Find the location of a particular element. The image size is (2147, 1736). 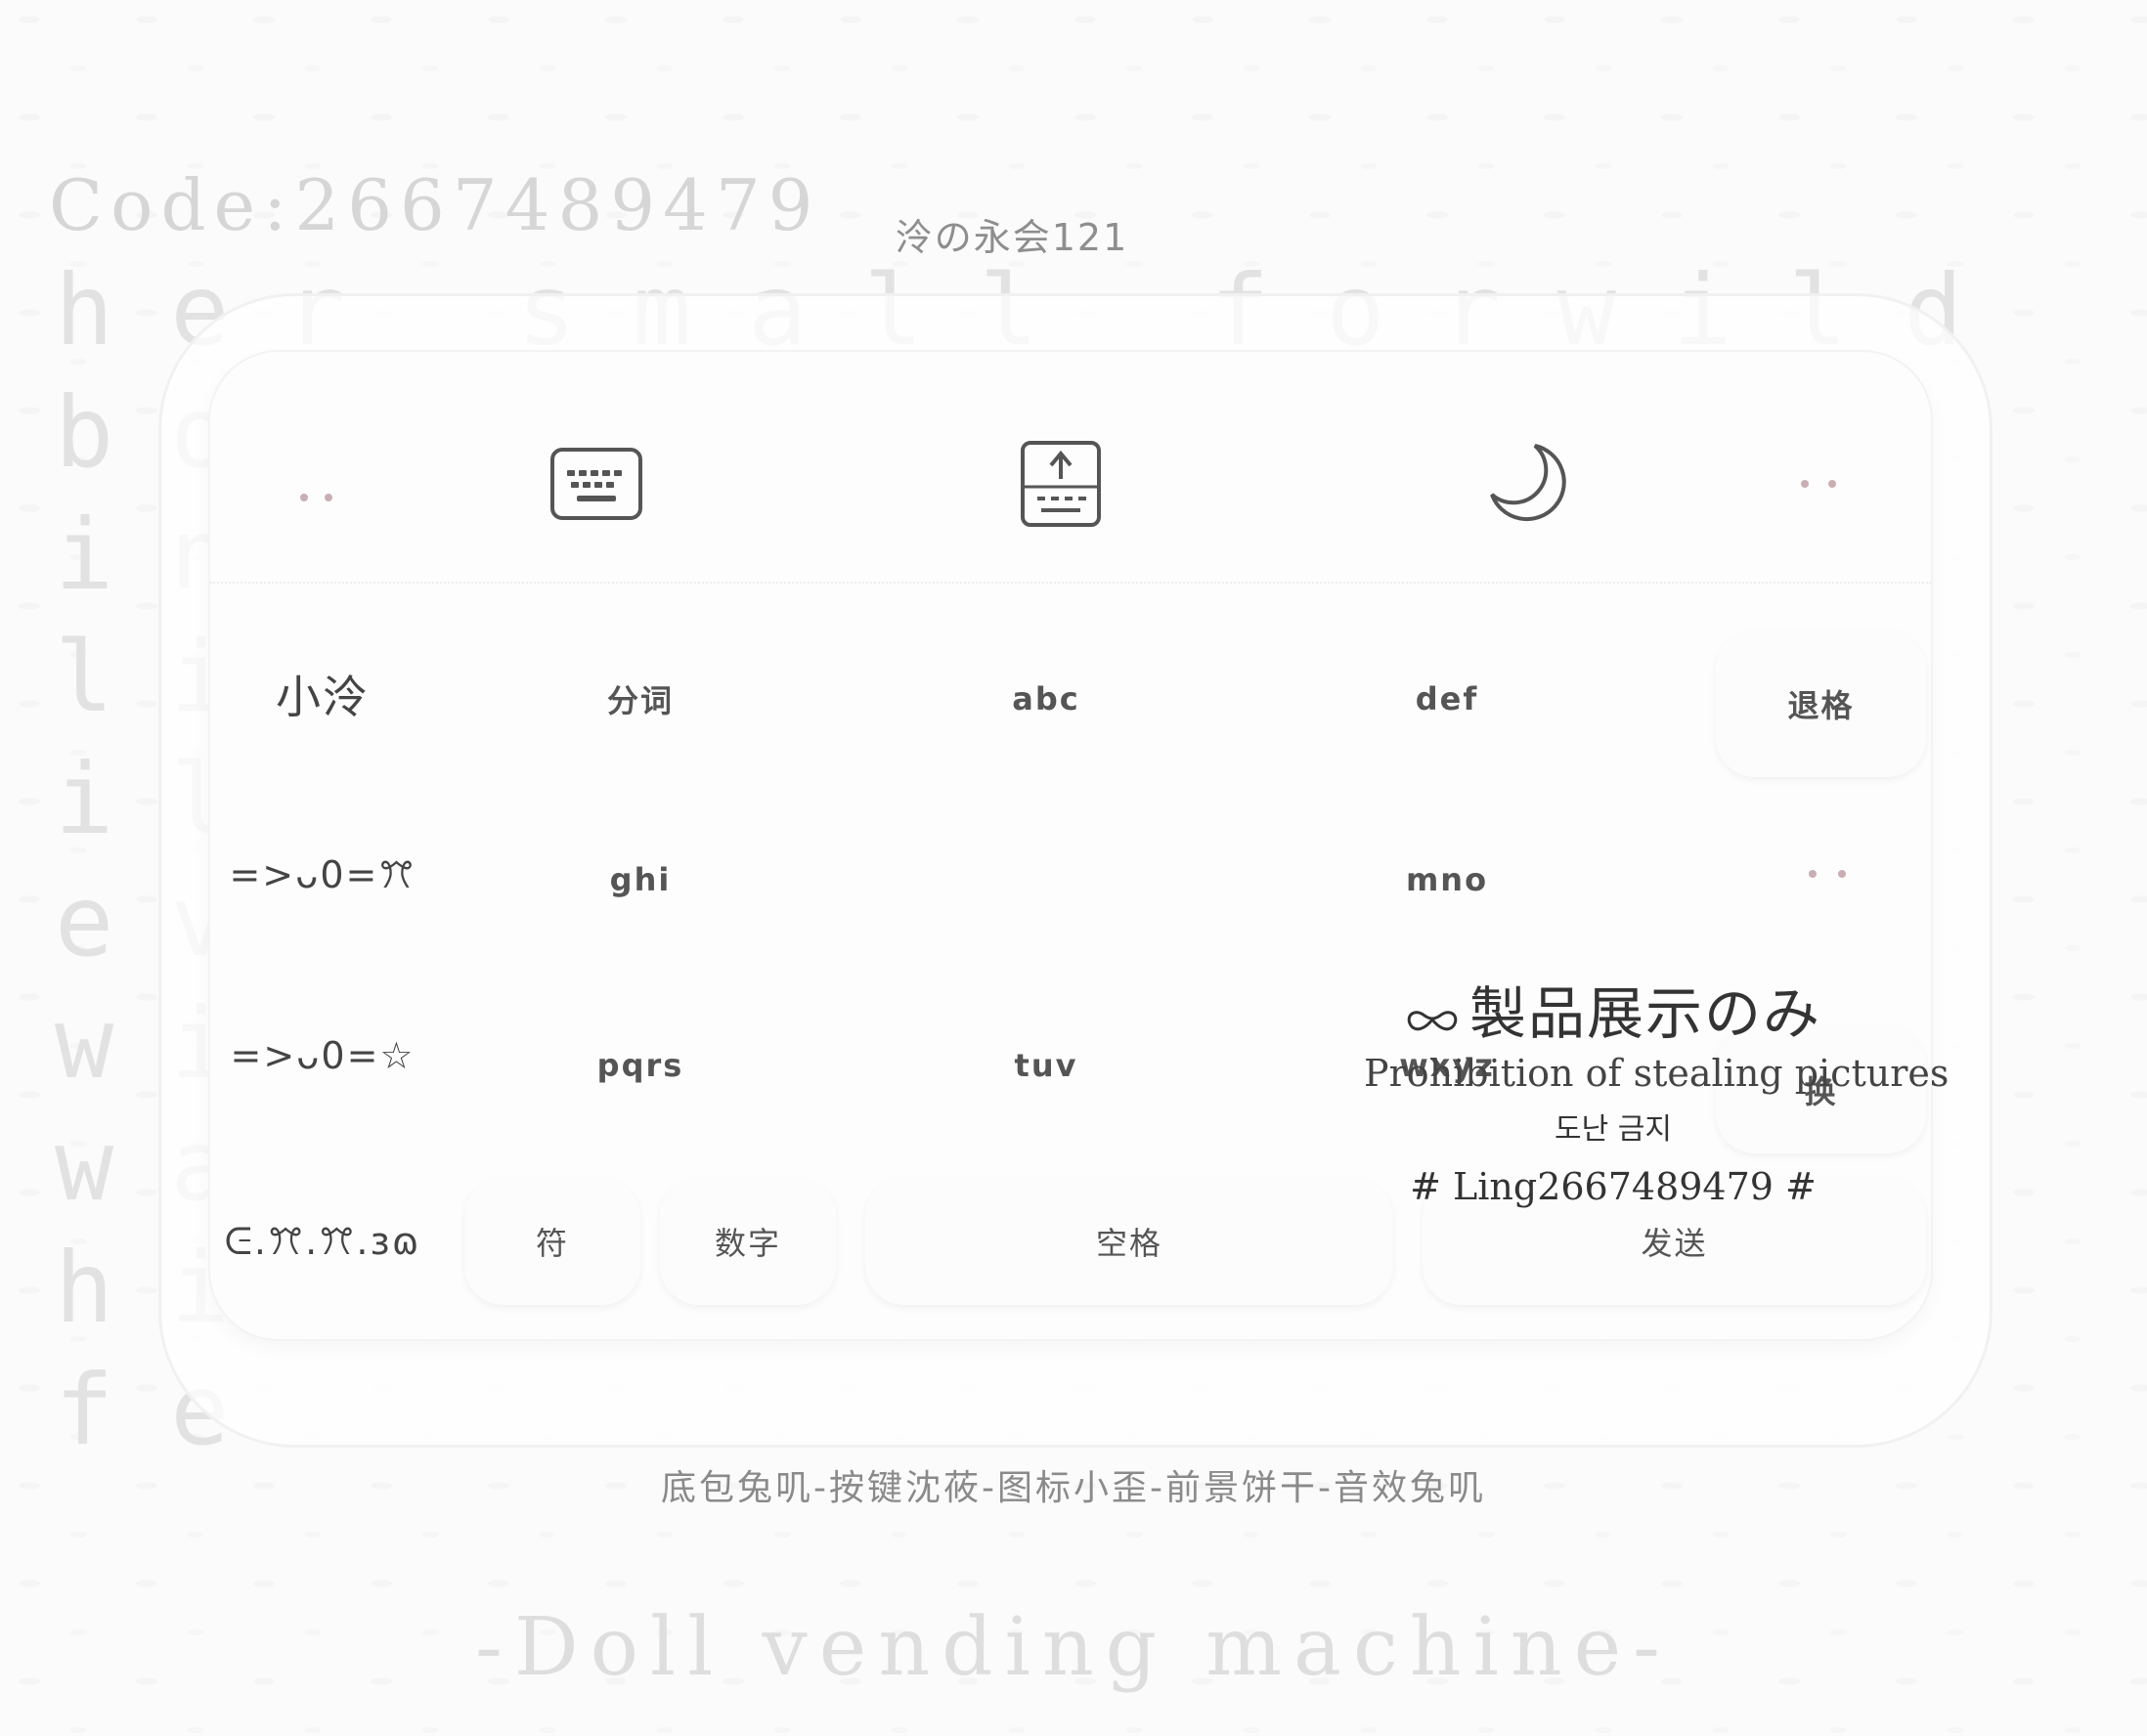

key-numbers: 数字 is located at coordinates (748, 1241).